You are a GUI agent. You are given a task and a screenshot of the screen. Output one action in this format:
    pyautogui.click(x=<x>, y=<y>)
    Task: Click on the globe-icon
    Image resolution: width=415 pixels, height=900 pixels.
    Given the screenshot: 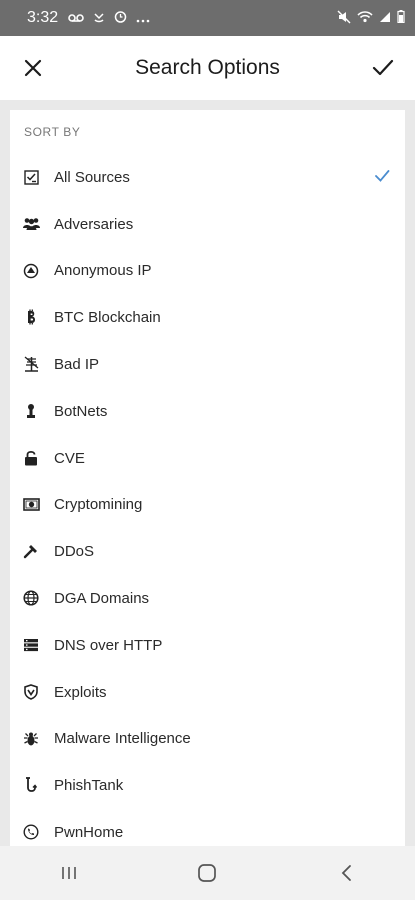 What is the action you would take?
    pyautogui.click(x=31, y=598)
    